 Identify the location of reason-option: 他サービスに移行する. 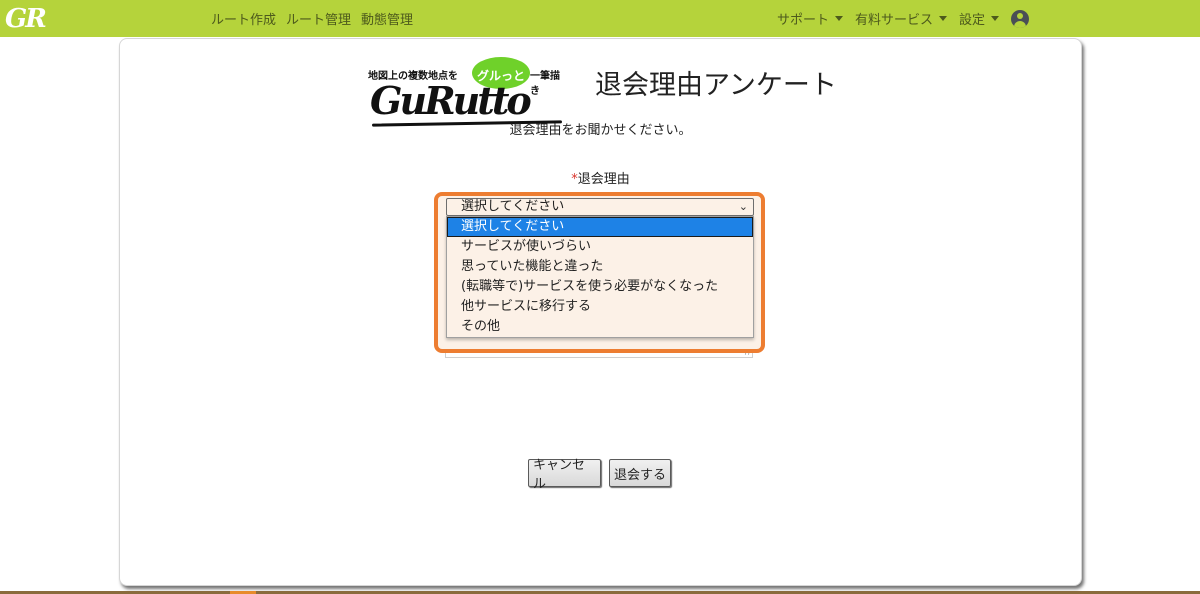
(600, 307).